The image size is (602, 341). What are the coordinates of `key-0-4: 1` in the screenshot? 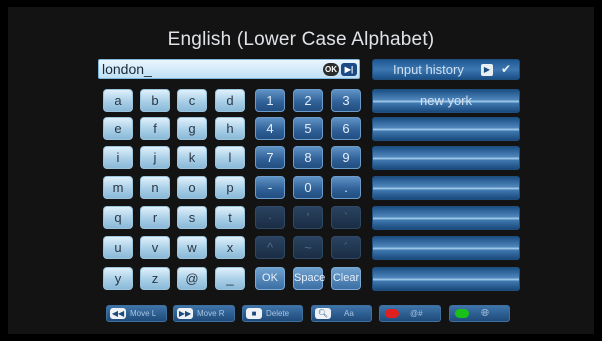 It's located at (270, 100).